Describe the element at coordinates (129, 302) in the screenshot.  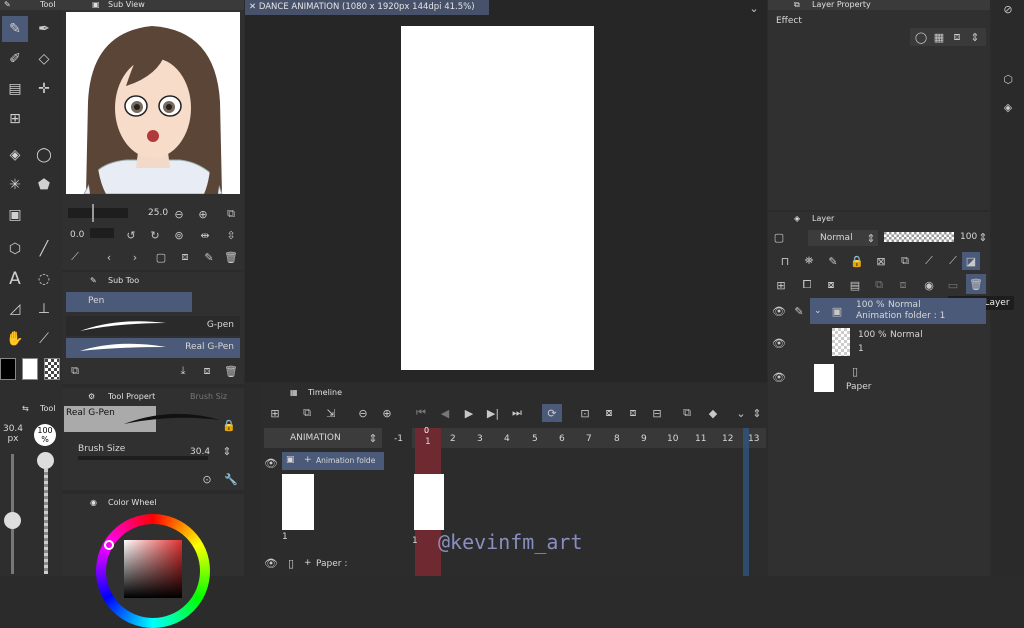
I see `sub-tool-group-tab: Pen` at that location.